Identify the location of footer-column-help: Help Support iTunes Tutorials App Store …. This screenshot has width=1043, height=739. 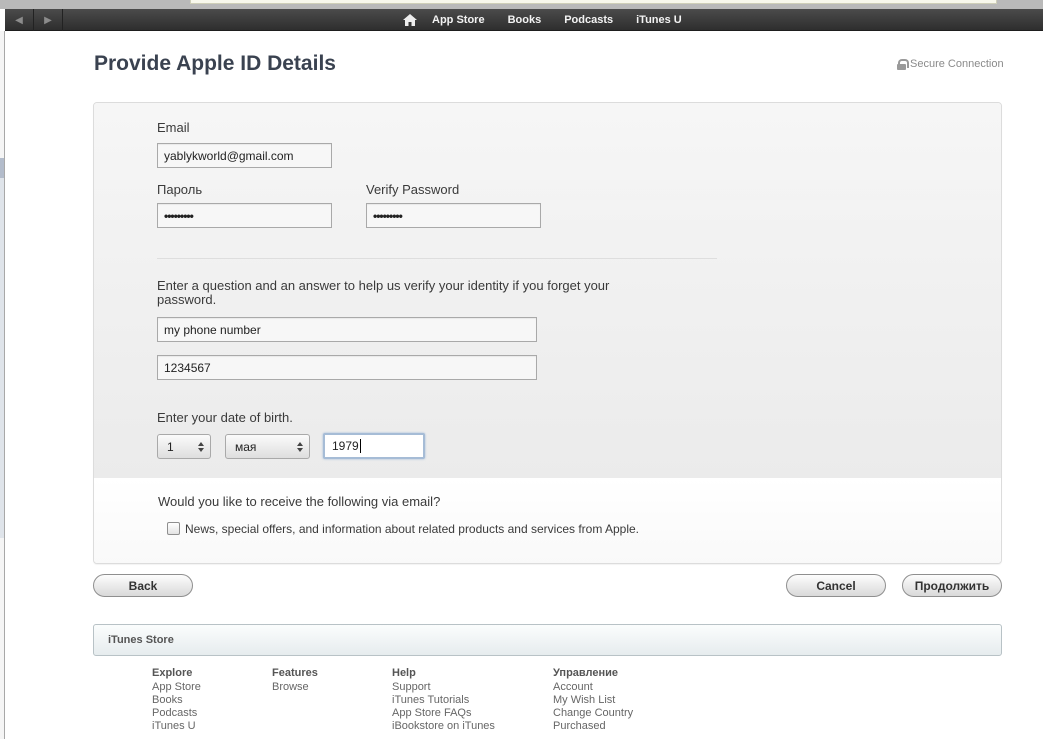
(443, 700).